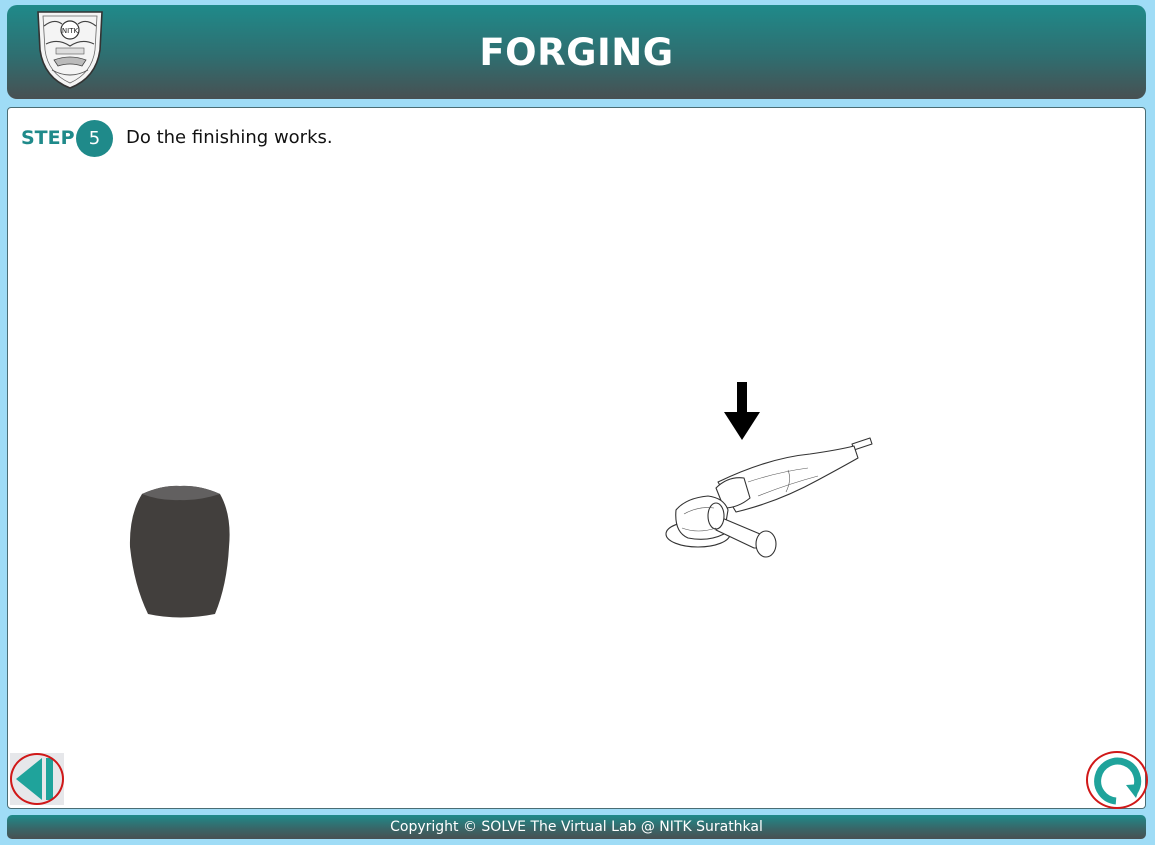 The width and height of the screenshot is (1155, 845). Describe the element at coordinates (48, 138) in the screenshot. I see `step-label: STEP` at that location.